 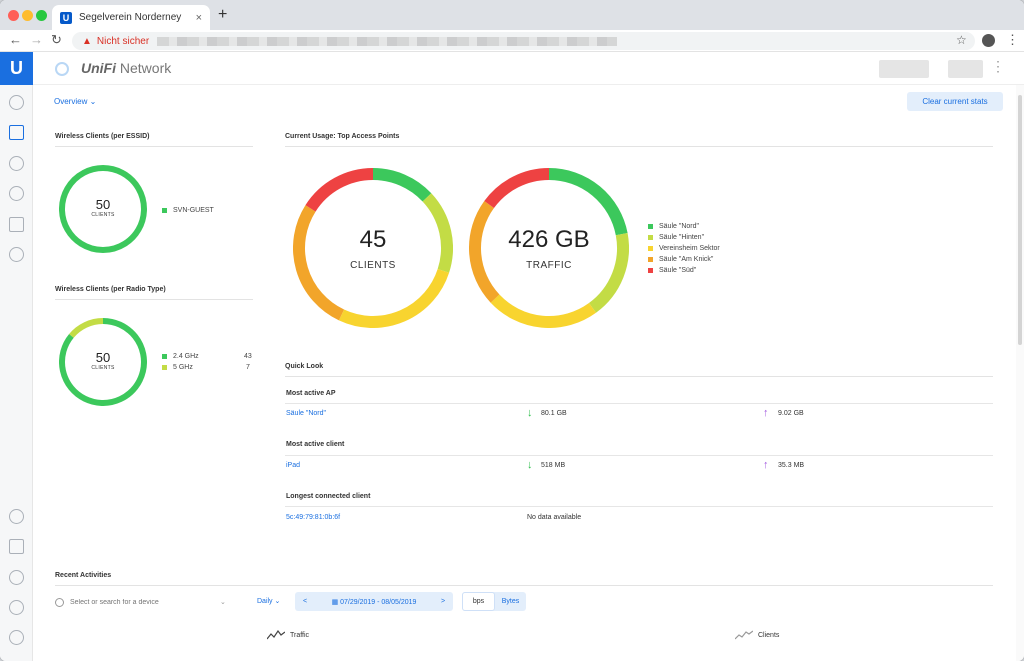 What do you see at coordinates (757, 635) in the screenshot?
I see `clients-chart-label: Clients` at bounding box center [757, 635].